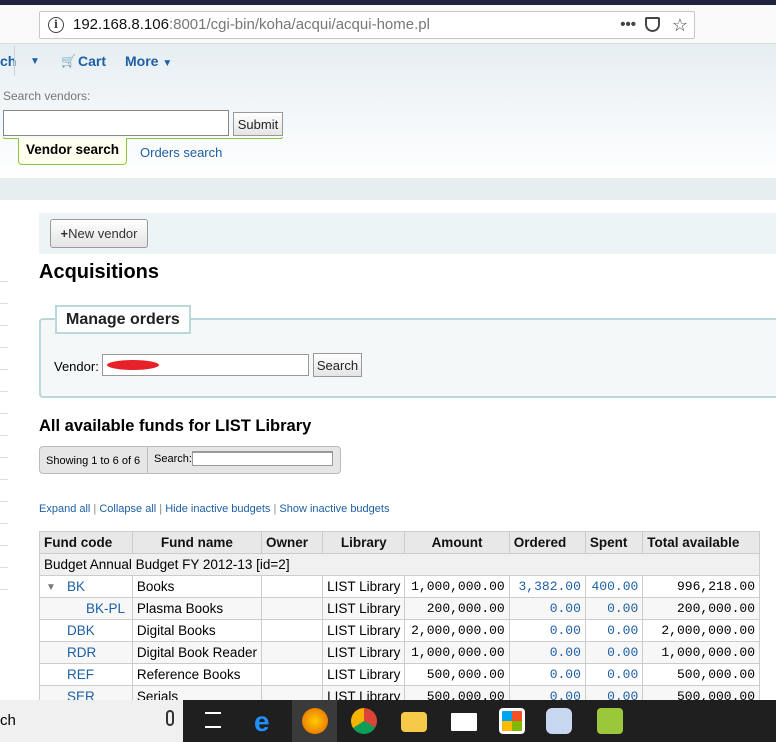 The height and width of the screenshot is (742, 776). What do you see at coordinates (213, 720) in the screenshot?
I see `task-view-icon` at bounding box center [213, 720].